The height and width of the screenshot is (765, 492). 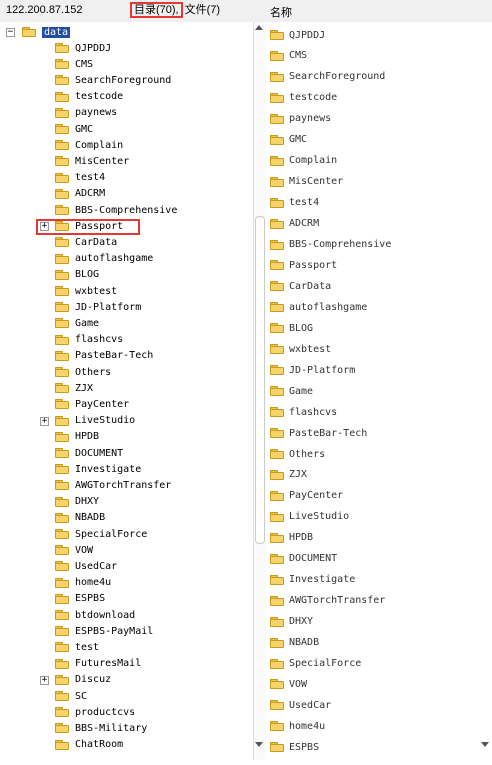 What do you see at coordinates (485, 744) in the screenshot?
I see `list-scroll-down-icon` at bounding box center [485, 744].